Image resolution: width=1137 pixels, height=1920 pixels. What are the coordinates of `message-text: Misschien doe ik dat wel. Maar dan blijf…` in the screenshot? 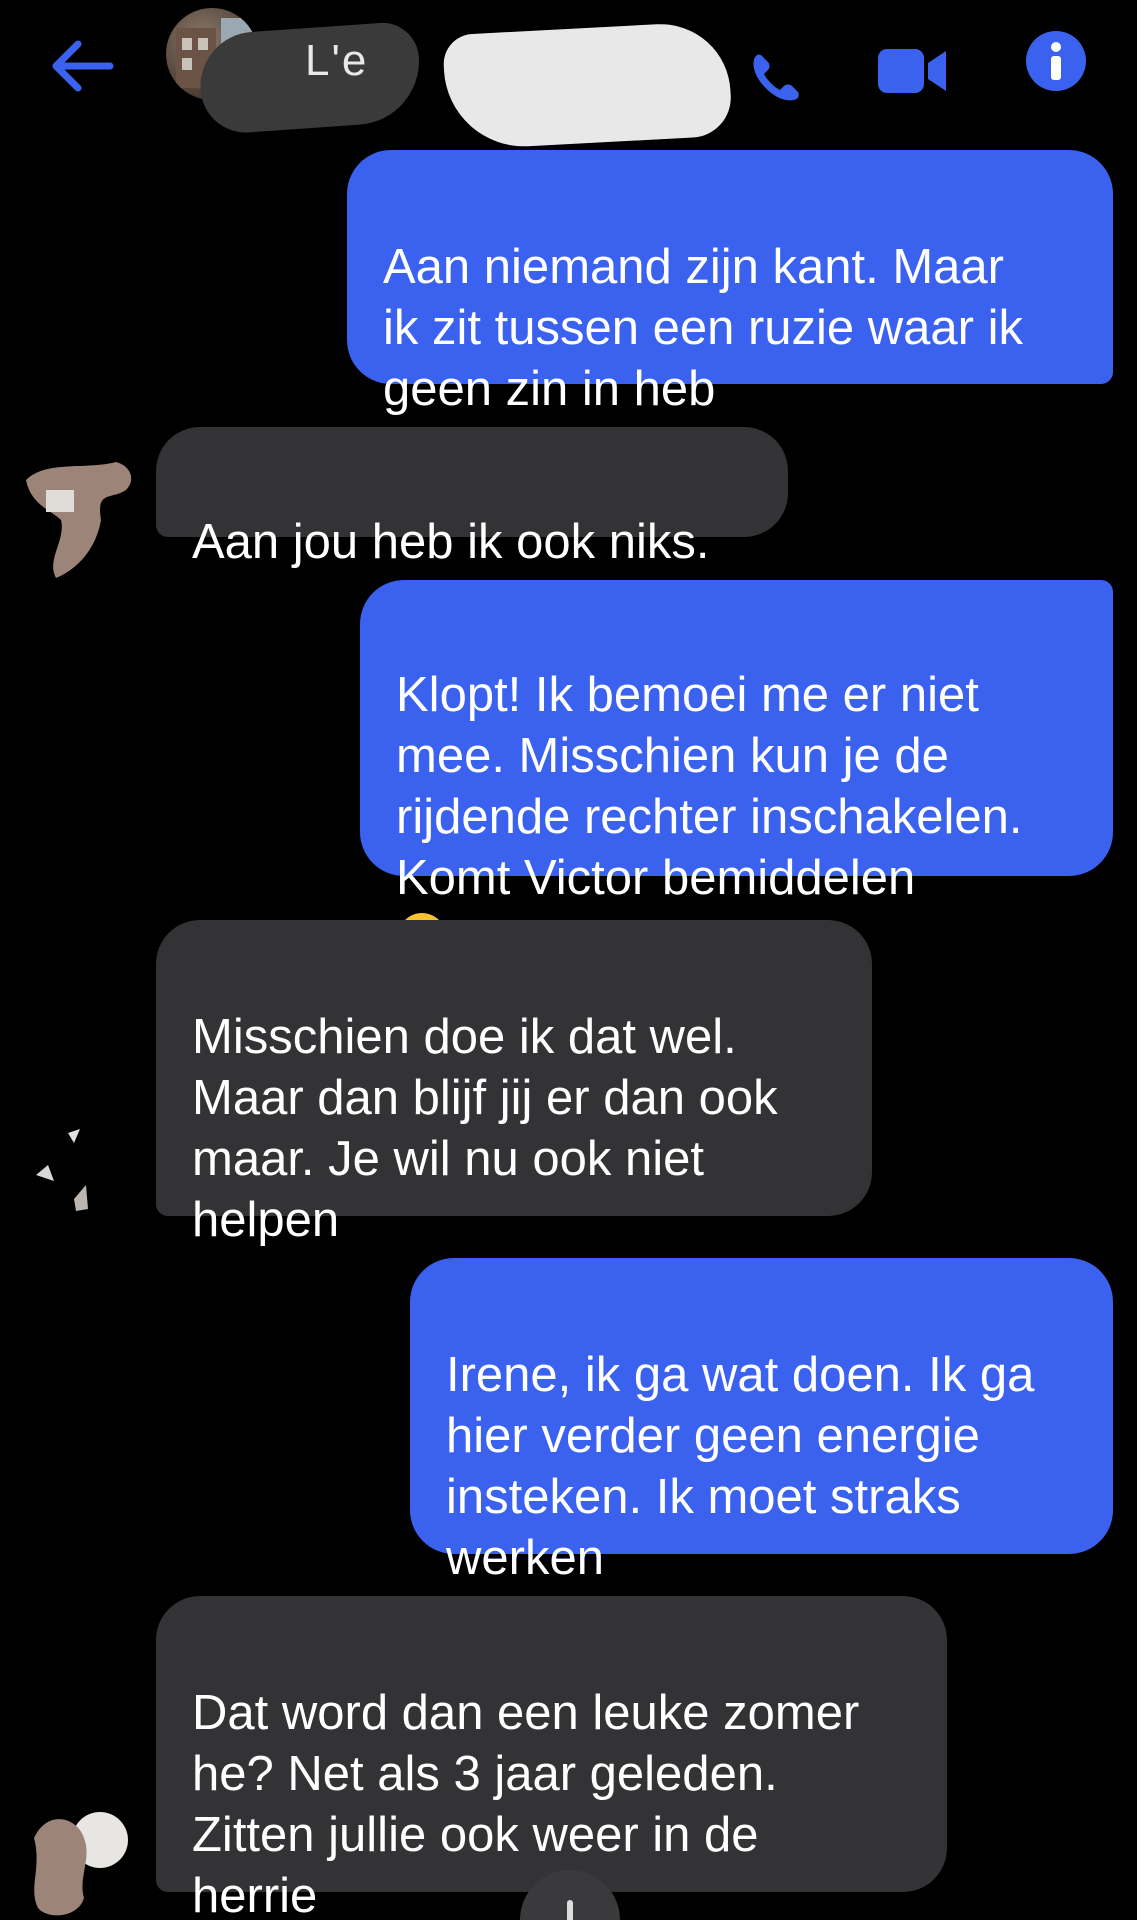 It's located at (485, 1128).